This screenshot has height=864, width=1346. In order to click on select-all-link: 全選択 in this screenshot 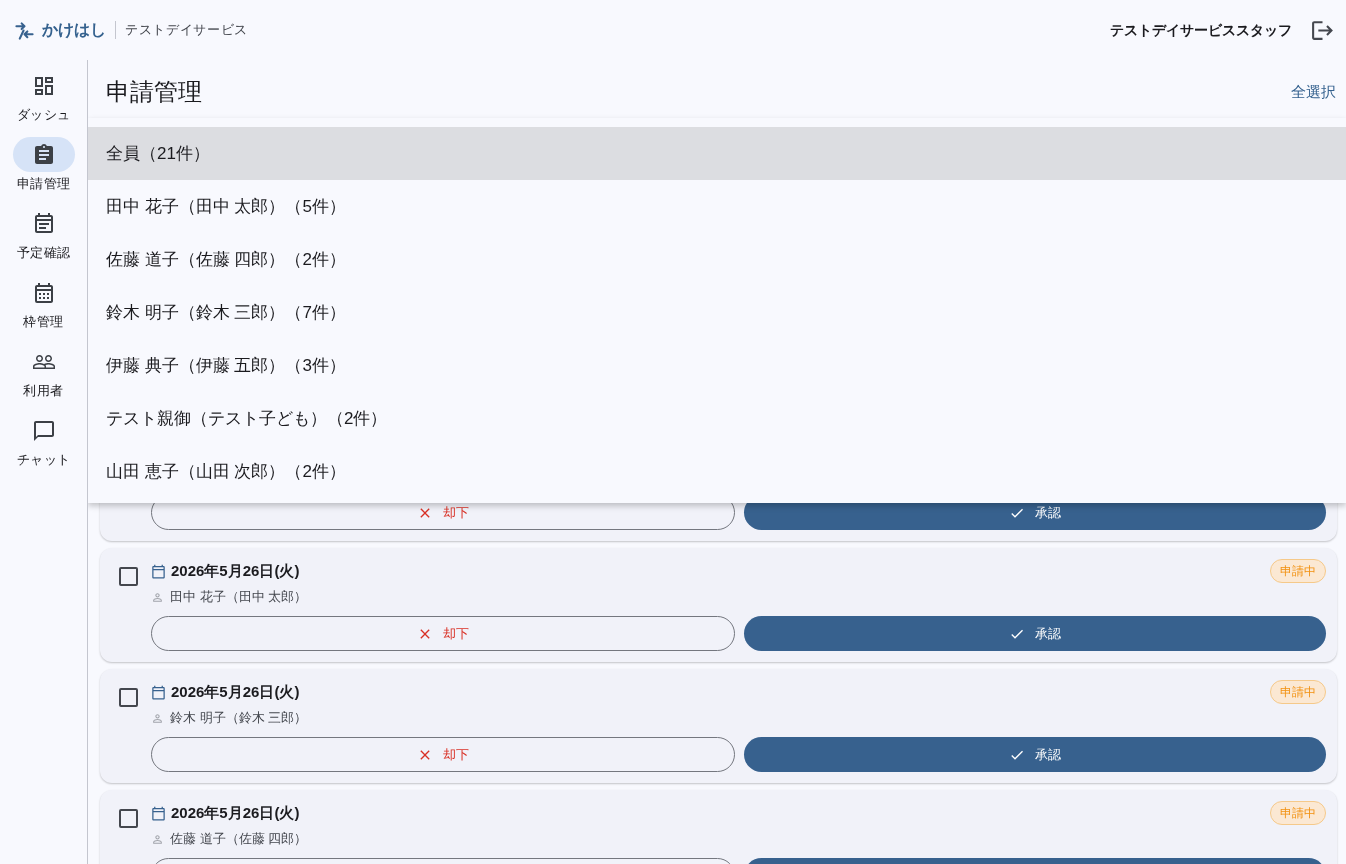, I will do `click(1313, 92)`.